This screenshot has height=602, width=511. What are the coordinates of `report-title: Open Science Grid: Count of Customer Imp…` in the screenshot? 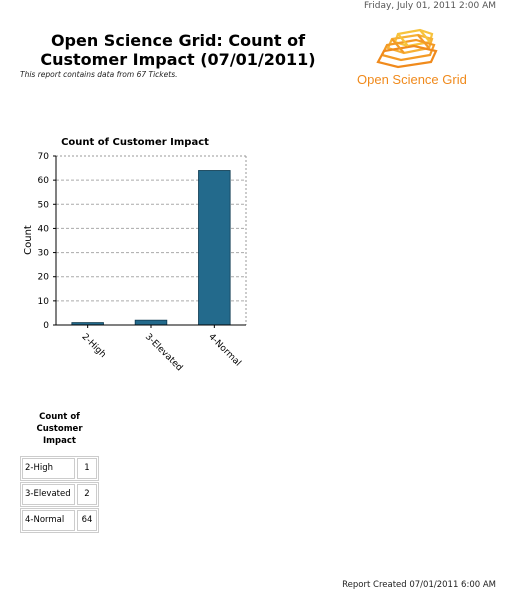 It's located at (178, 50).